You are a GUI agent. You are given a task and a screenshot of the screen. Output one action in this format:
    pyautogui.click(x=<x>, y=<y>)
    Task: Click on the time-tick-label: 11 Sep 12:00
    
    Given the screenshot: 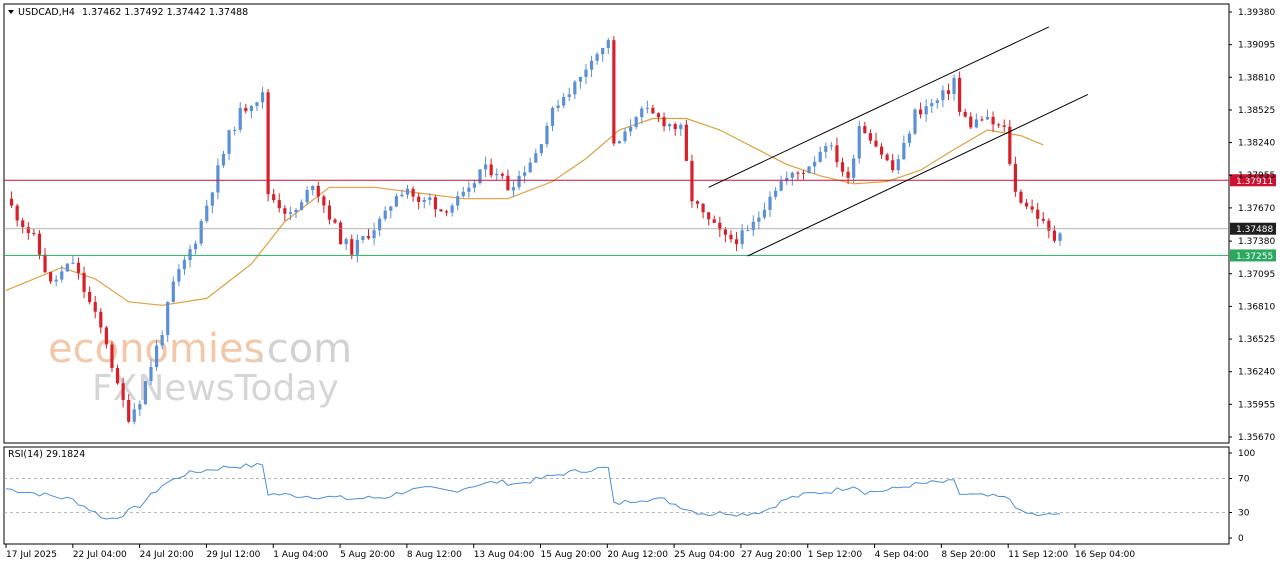 What is the action you would take?
    pyautogui.click(x=1038, y=555)
    